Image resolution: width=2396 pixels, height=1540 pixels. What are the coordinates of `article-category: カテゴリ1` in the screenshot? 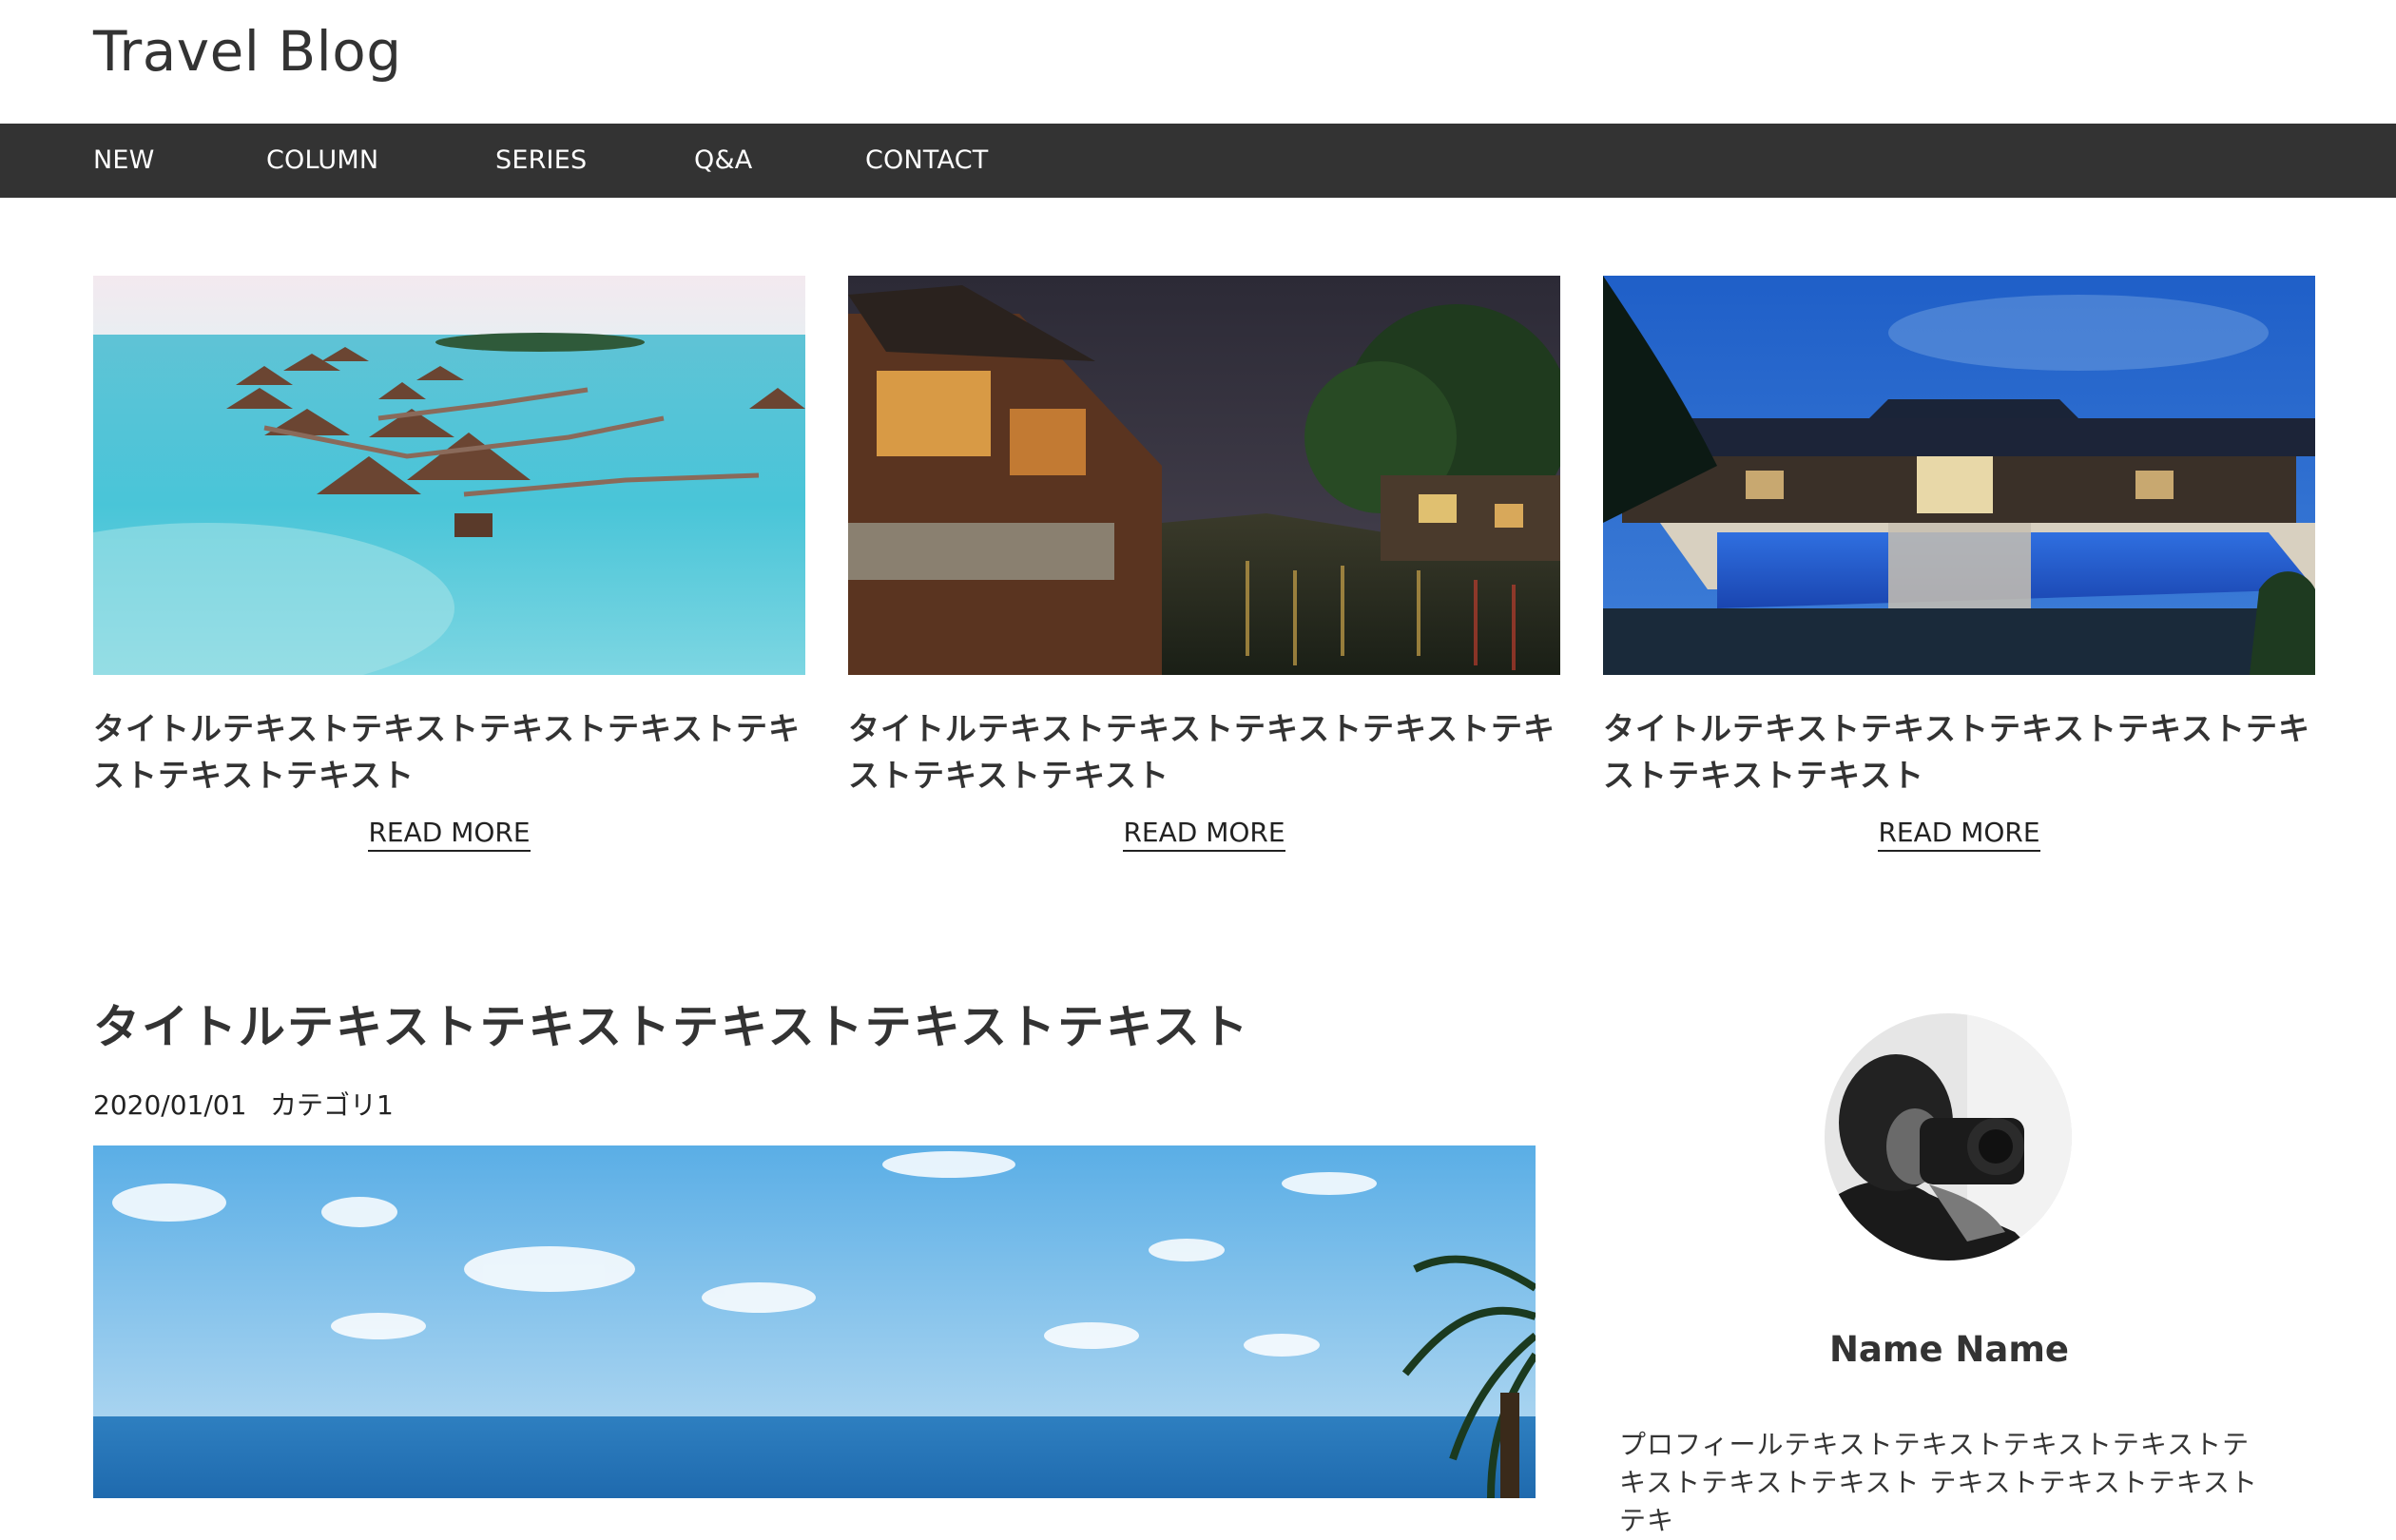 It's located at (332, 1106).